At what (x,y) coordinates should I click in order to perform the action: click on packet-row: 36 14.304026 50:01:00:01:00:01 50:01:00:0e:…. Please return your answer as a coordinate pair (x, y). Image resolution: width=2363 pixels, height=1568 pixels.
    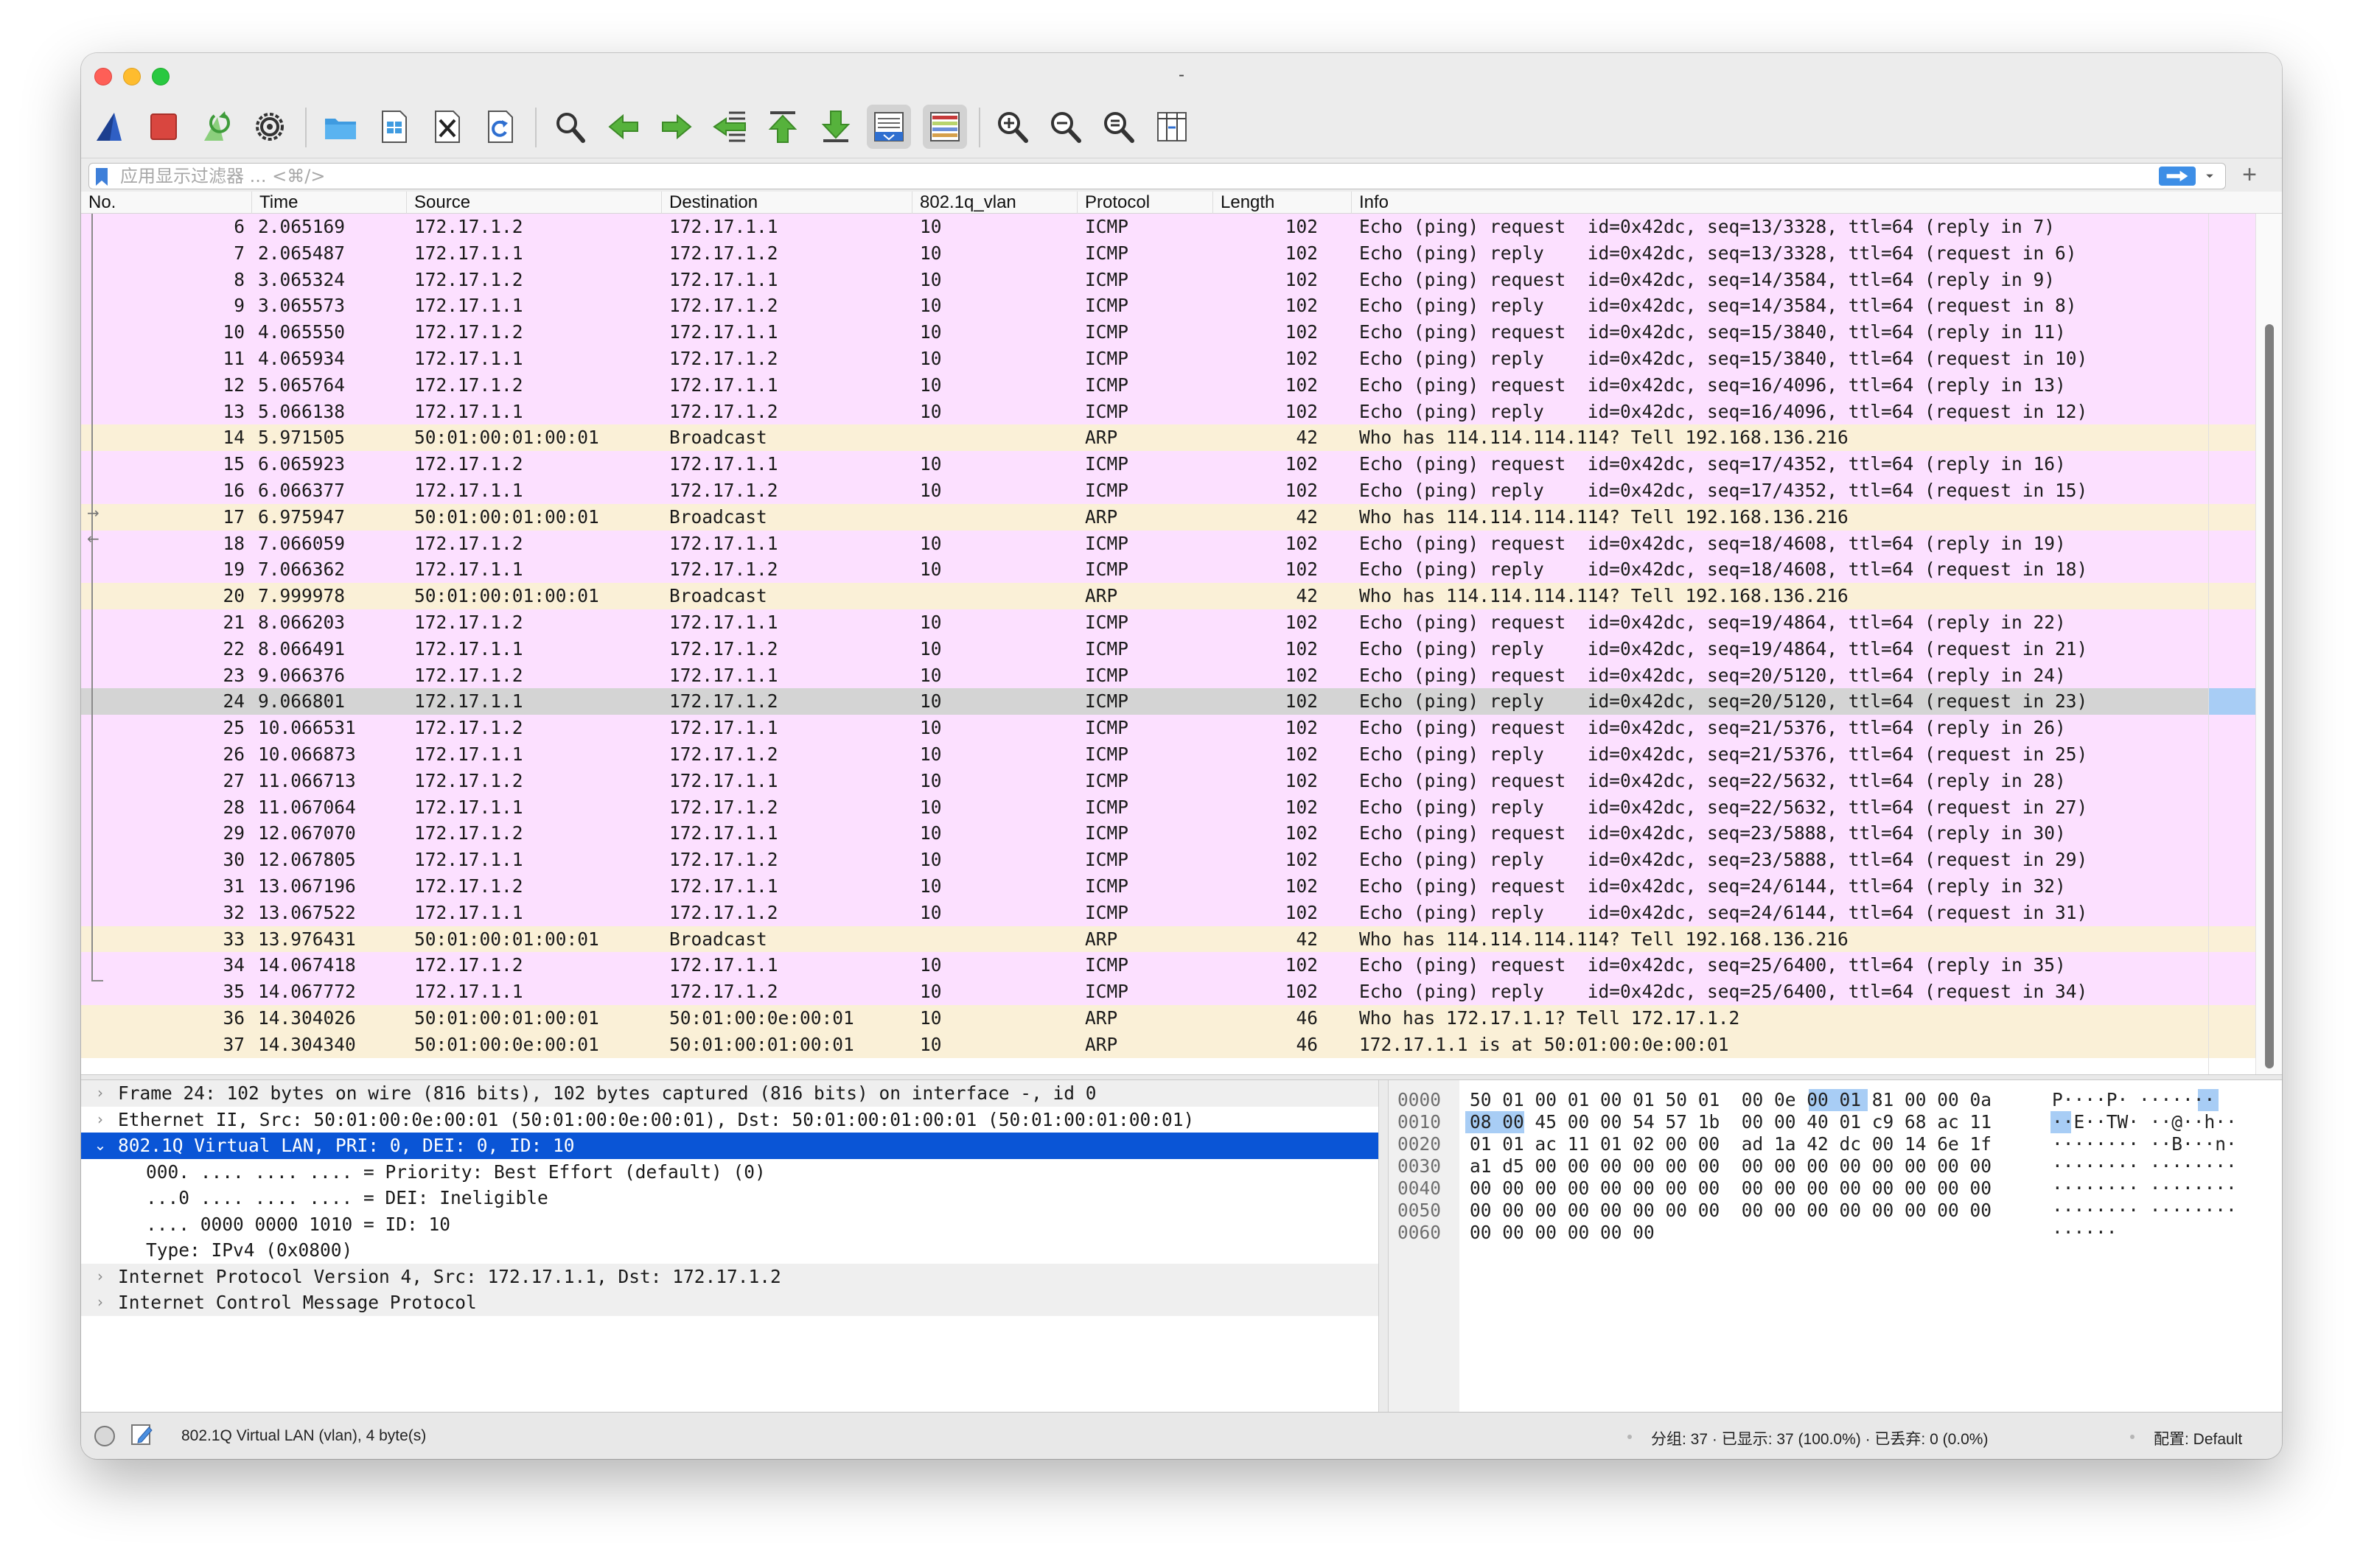
    Looking at the image, I should click on (1144, 1018).